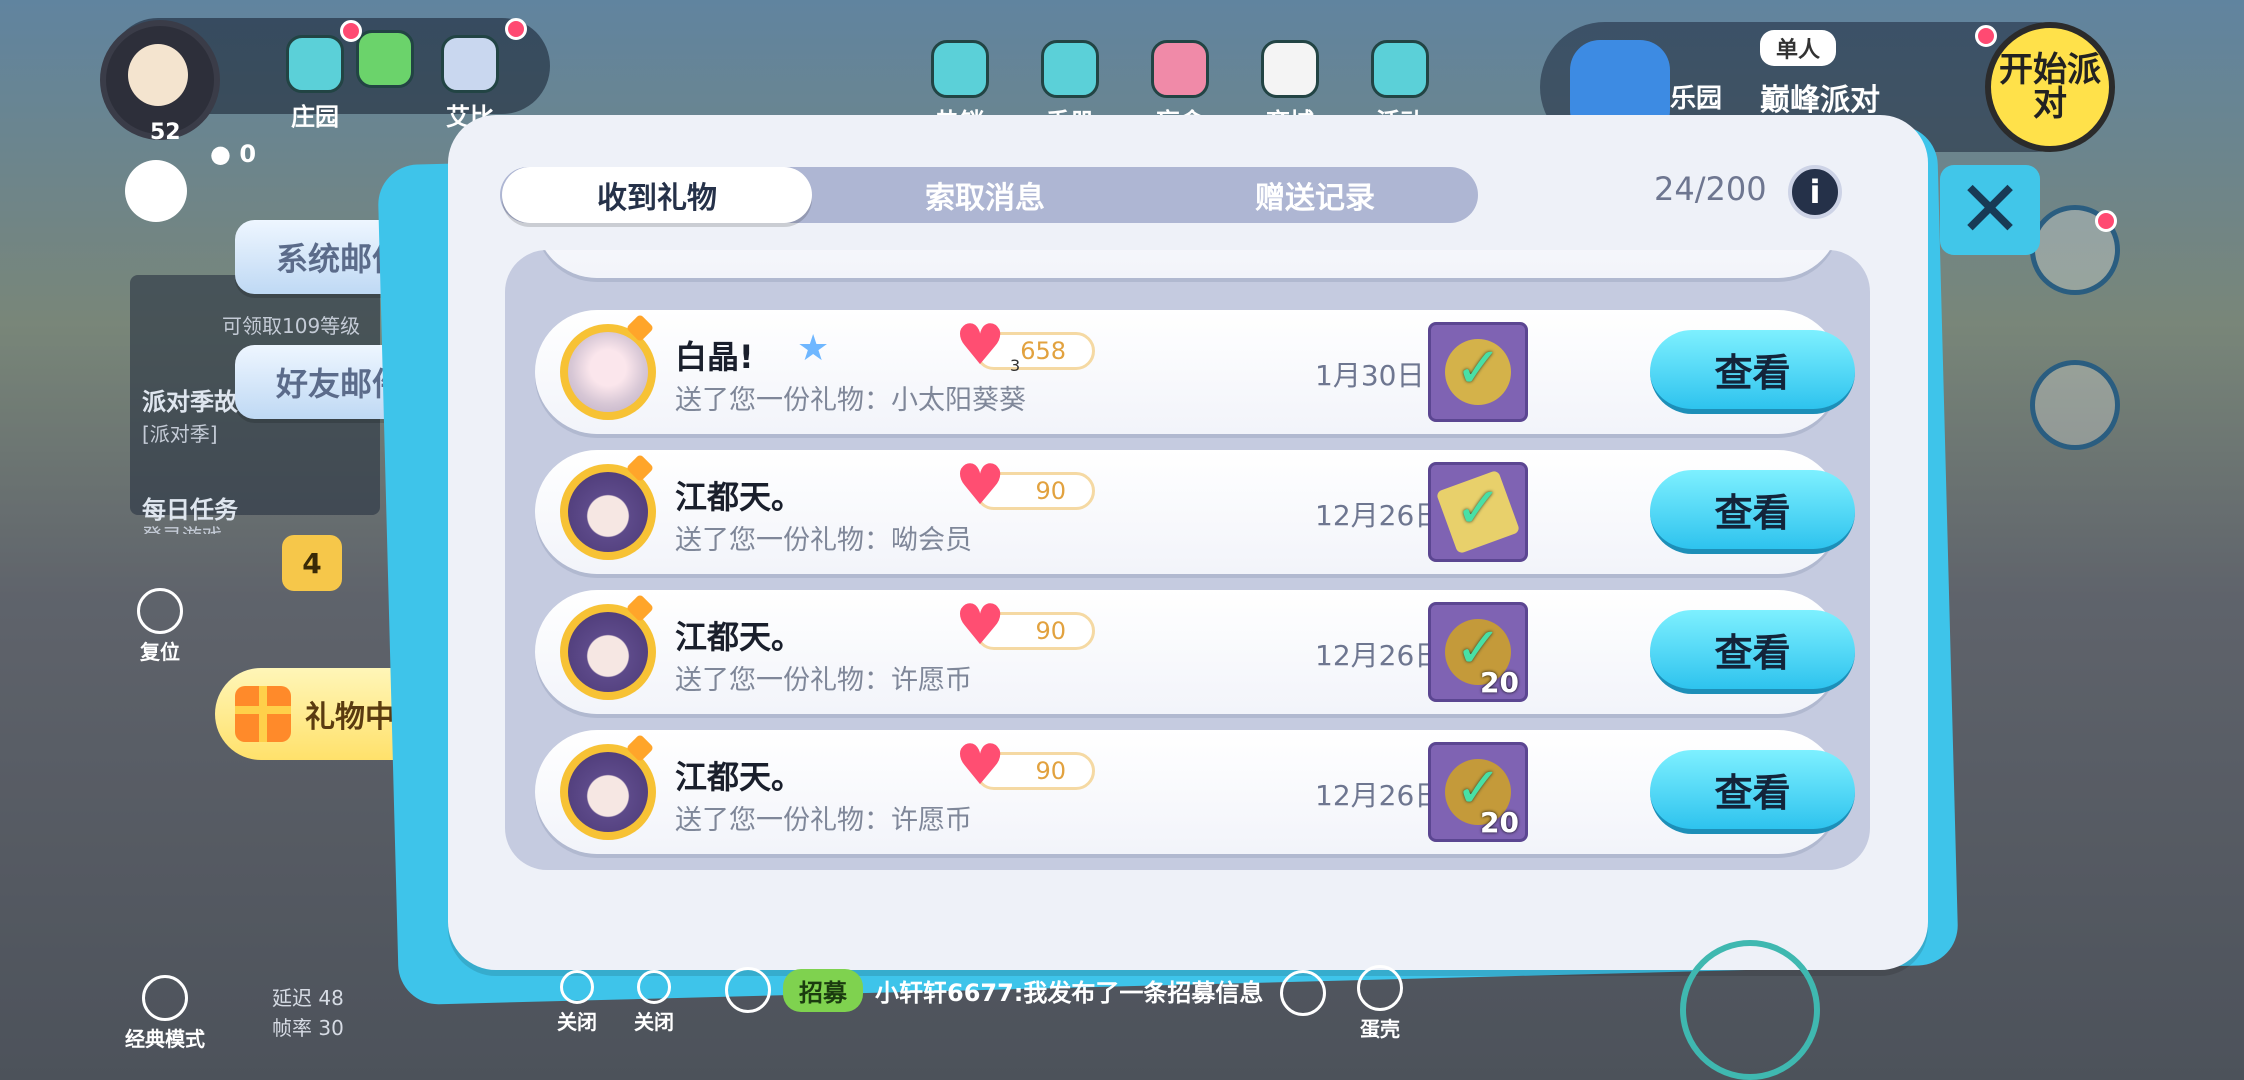 The height and width of the screenshot is (1080, 2244). I want to click on leaf-icon, so click(385, 59).